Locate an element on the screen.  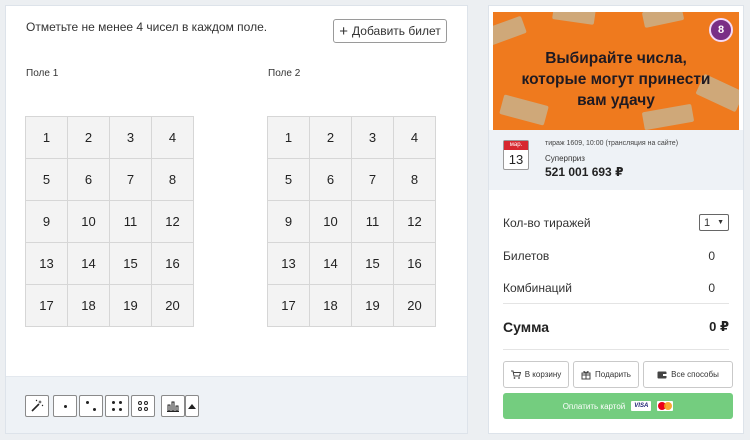
visa-icon: VISA is located at coordinates (641, 406).